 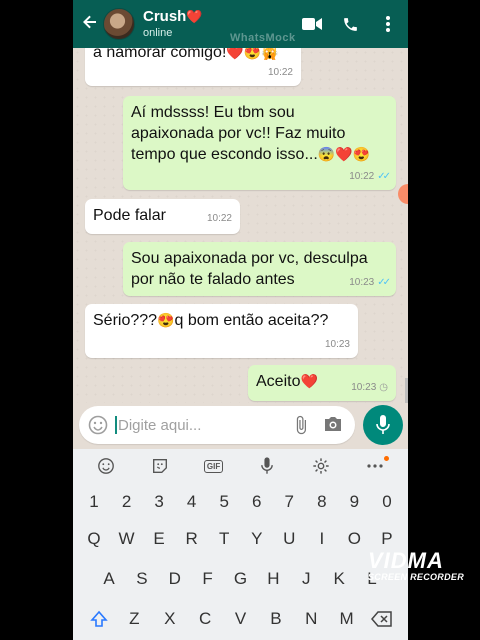 I want to click on key-u: U, so click(x=289, y=539).